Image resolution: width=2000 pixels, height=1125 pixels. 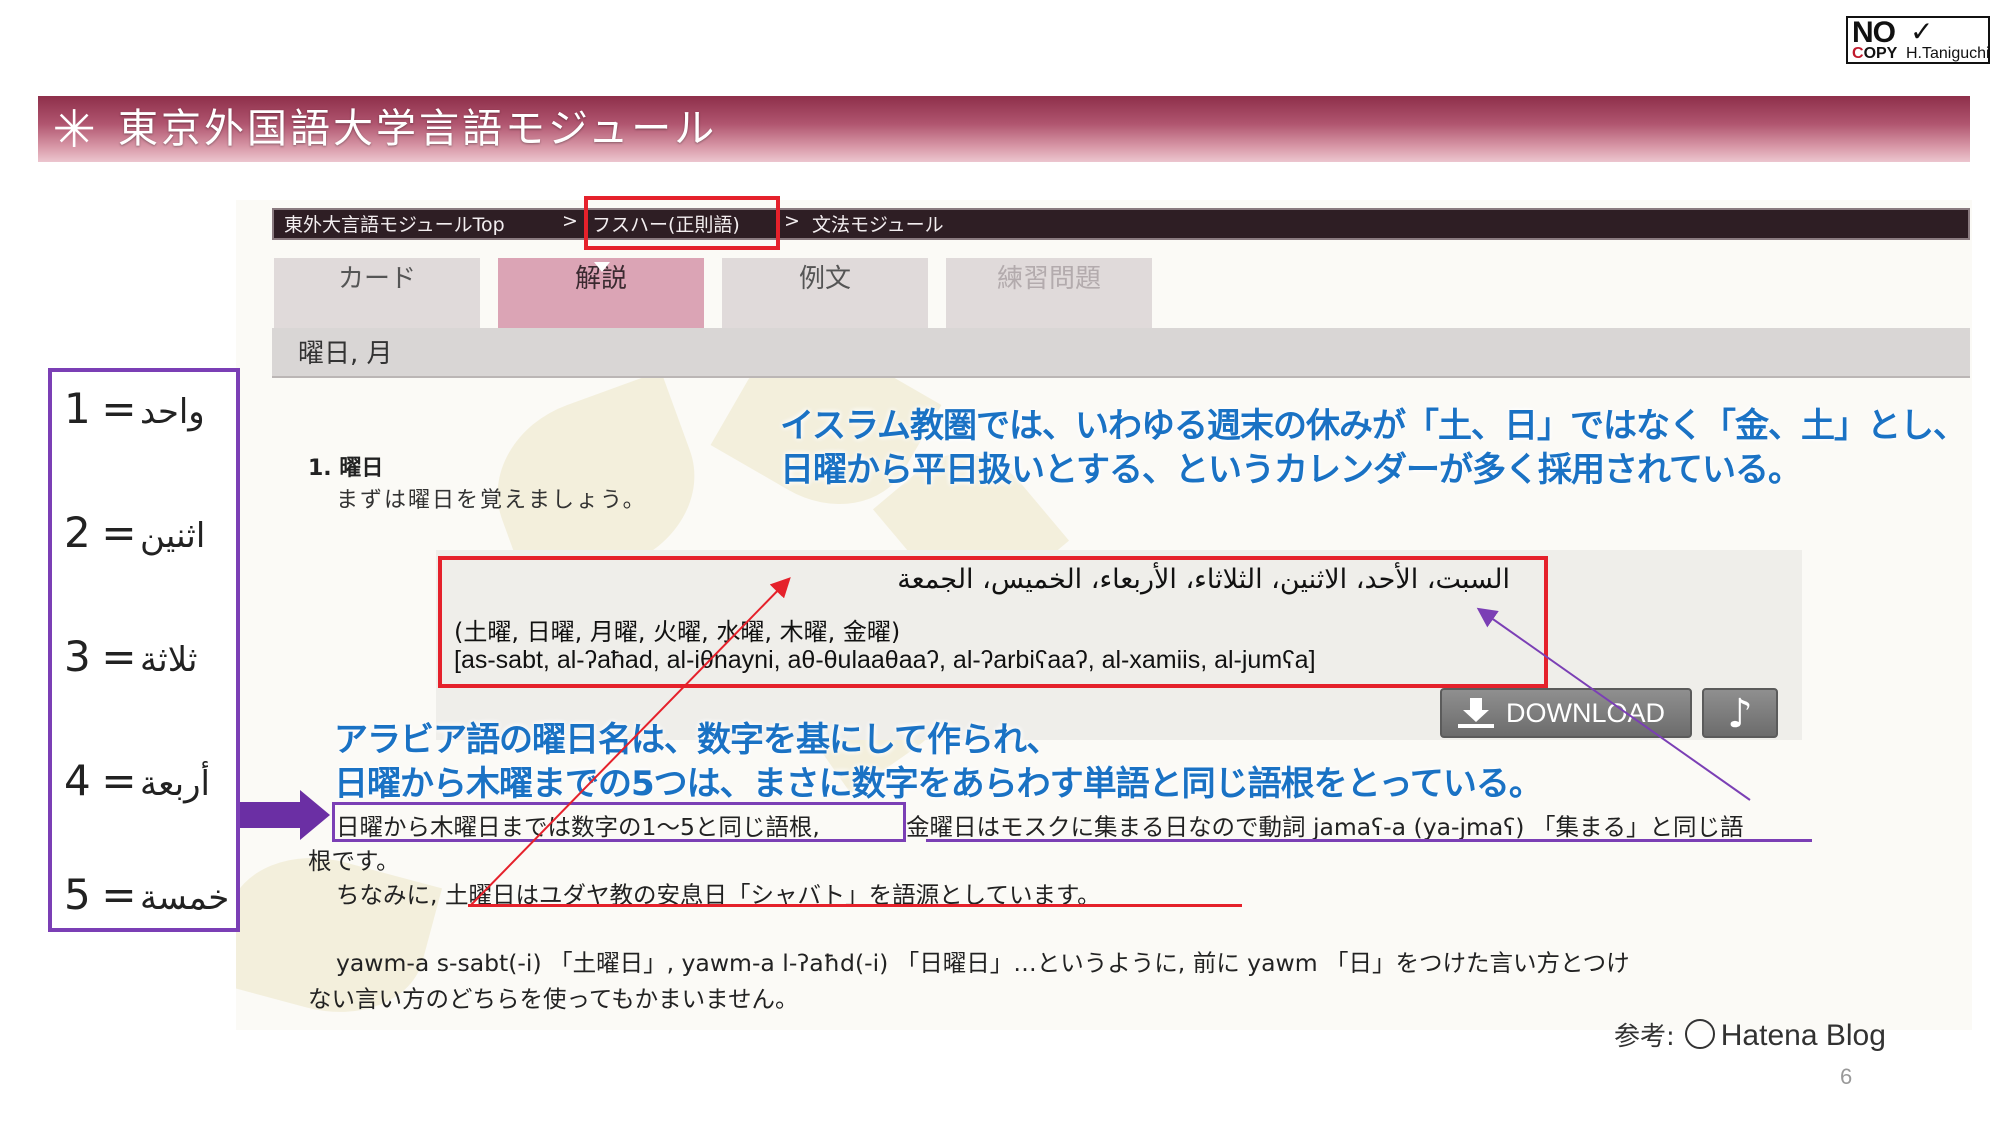 What do you see at coordinates (346, 468) in the screenshot?
I see `section-title: 1. 曜日` at bounding box center [346, 468].